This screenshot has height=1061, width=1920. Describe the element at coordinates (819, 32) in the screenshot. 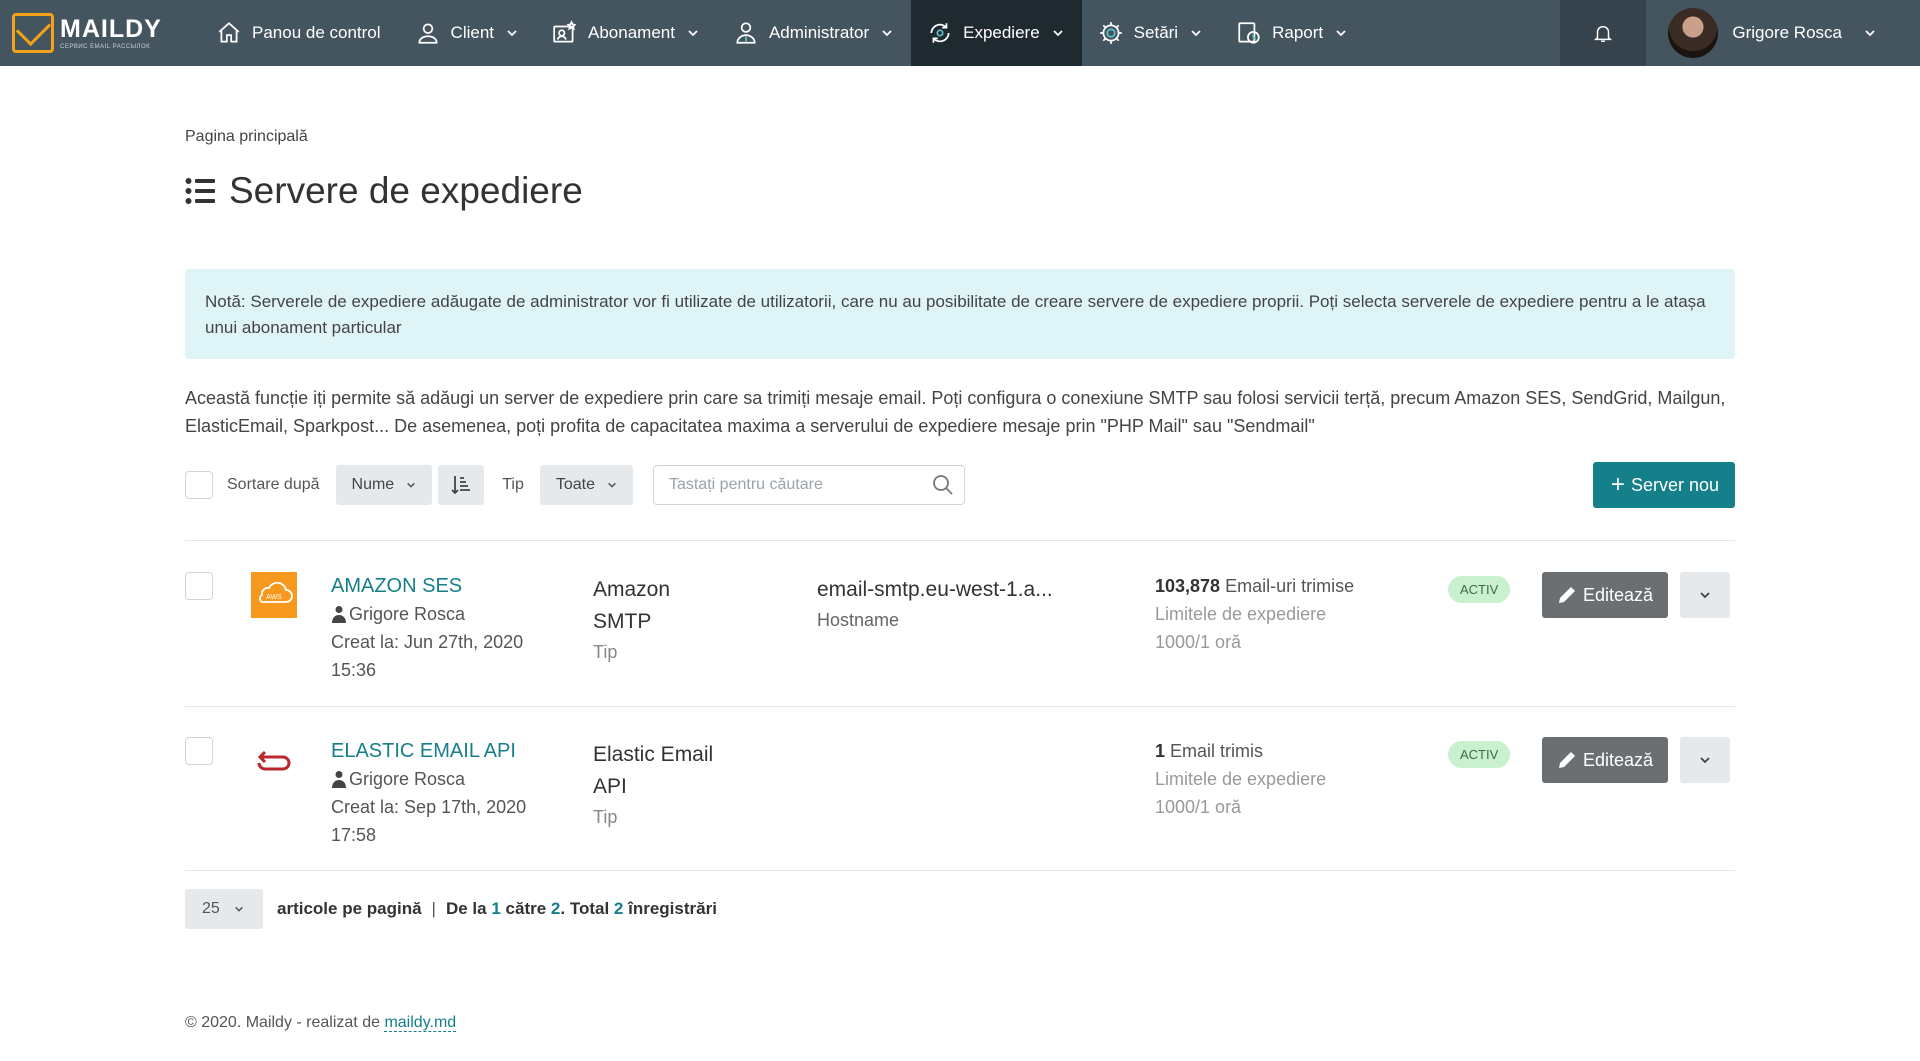

I see `nav-label: Administrator` at that location.